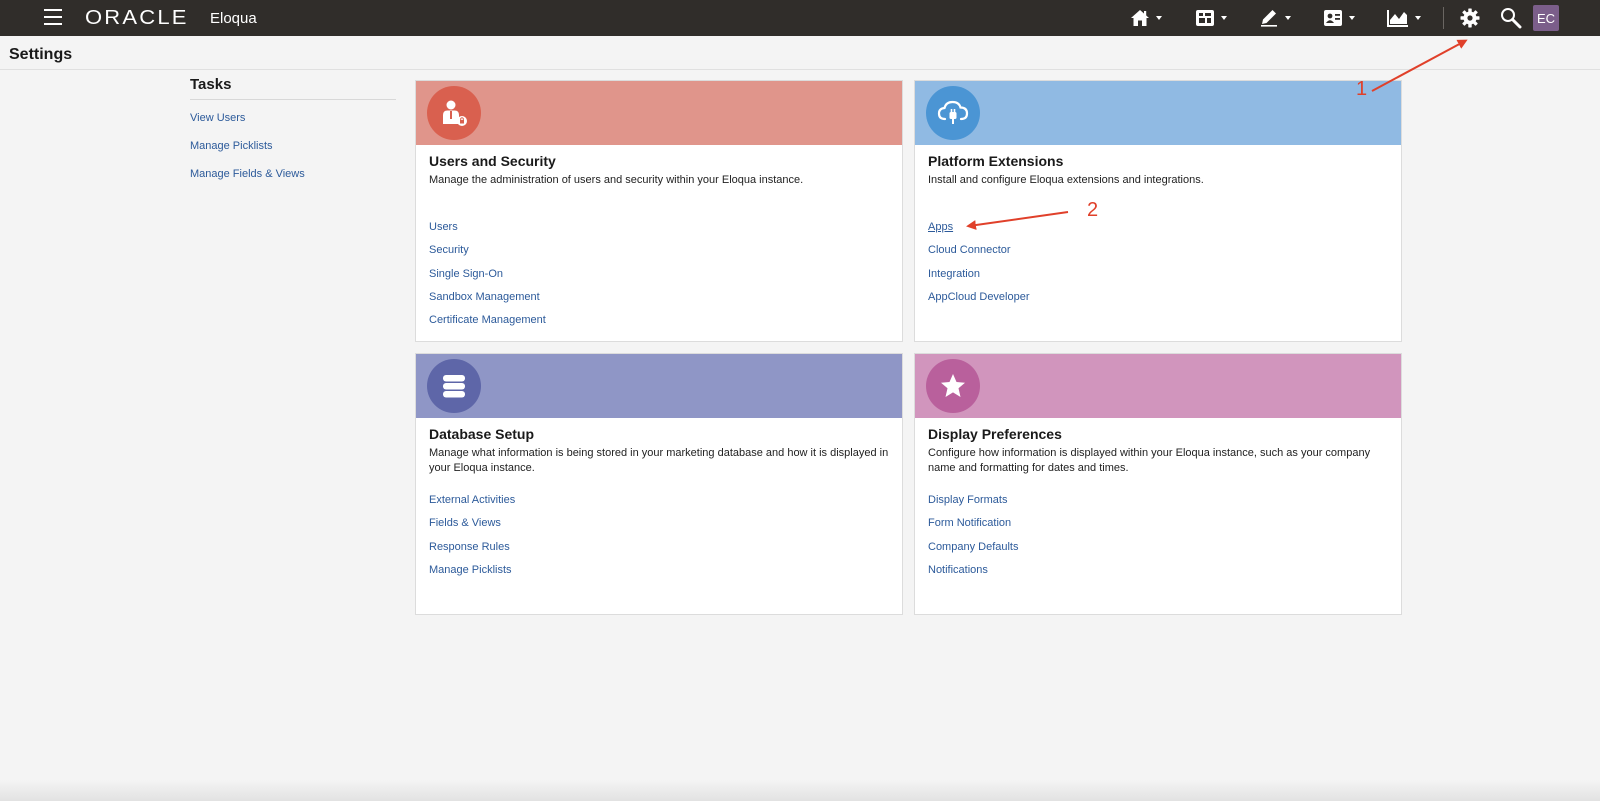  I want to click on home-menu-button, so click(1146, 18).